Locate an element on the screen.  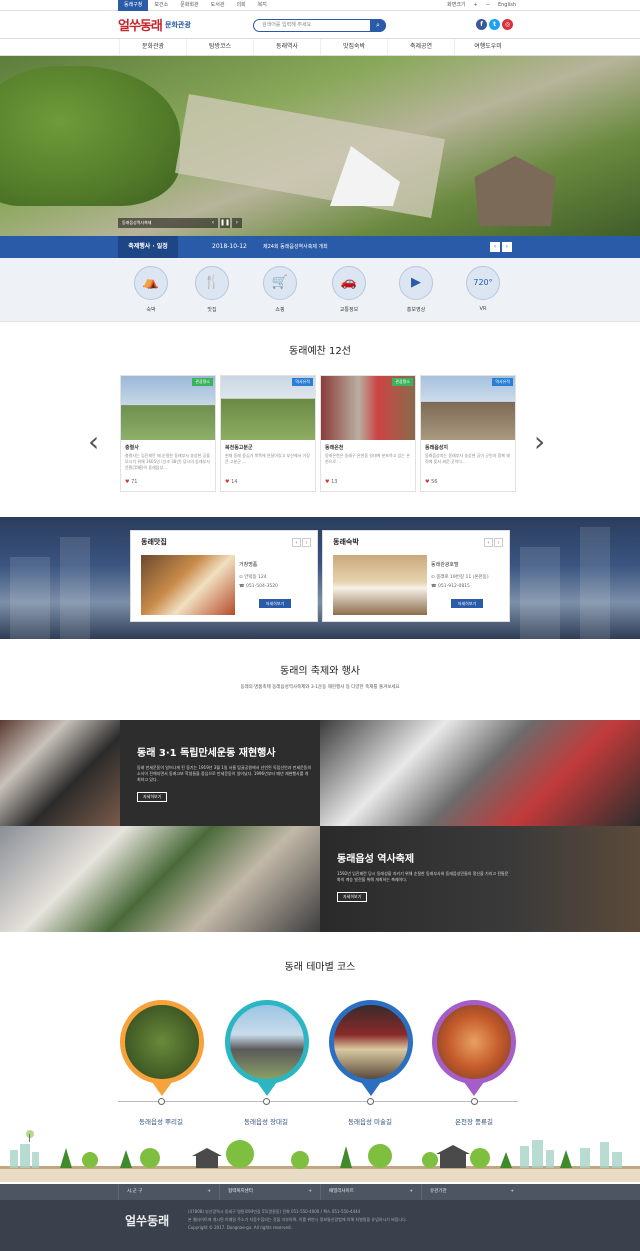
twitter-icon: t is located at coordinates (494, 24).